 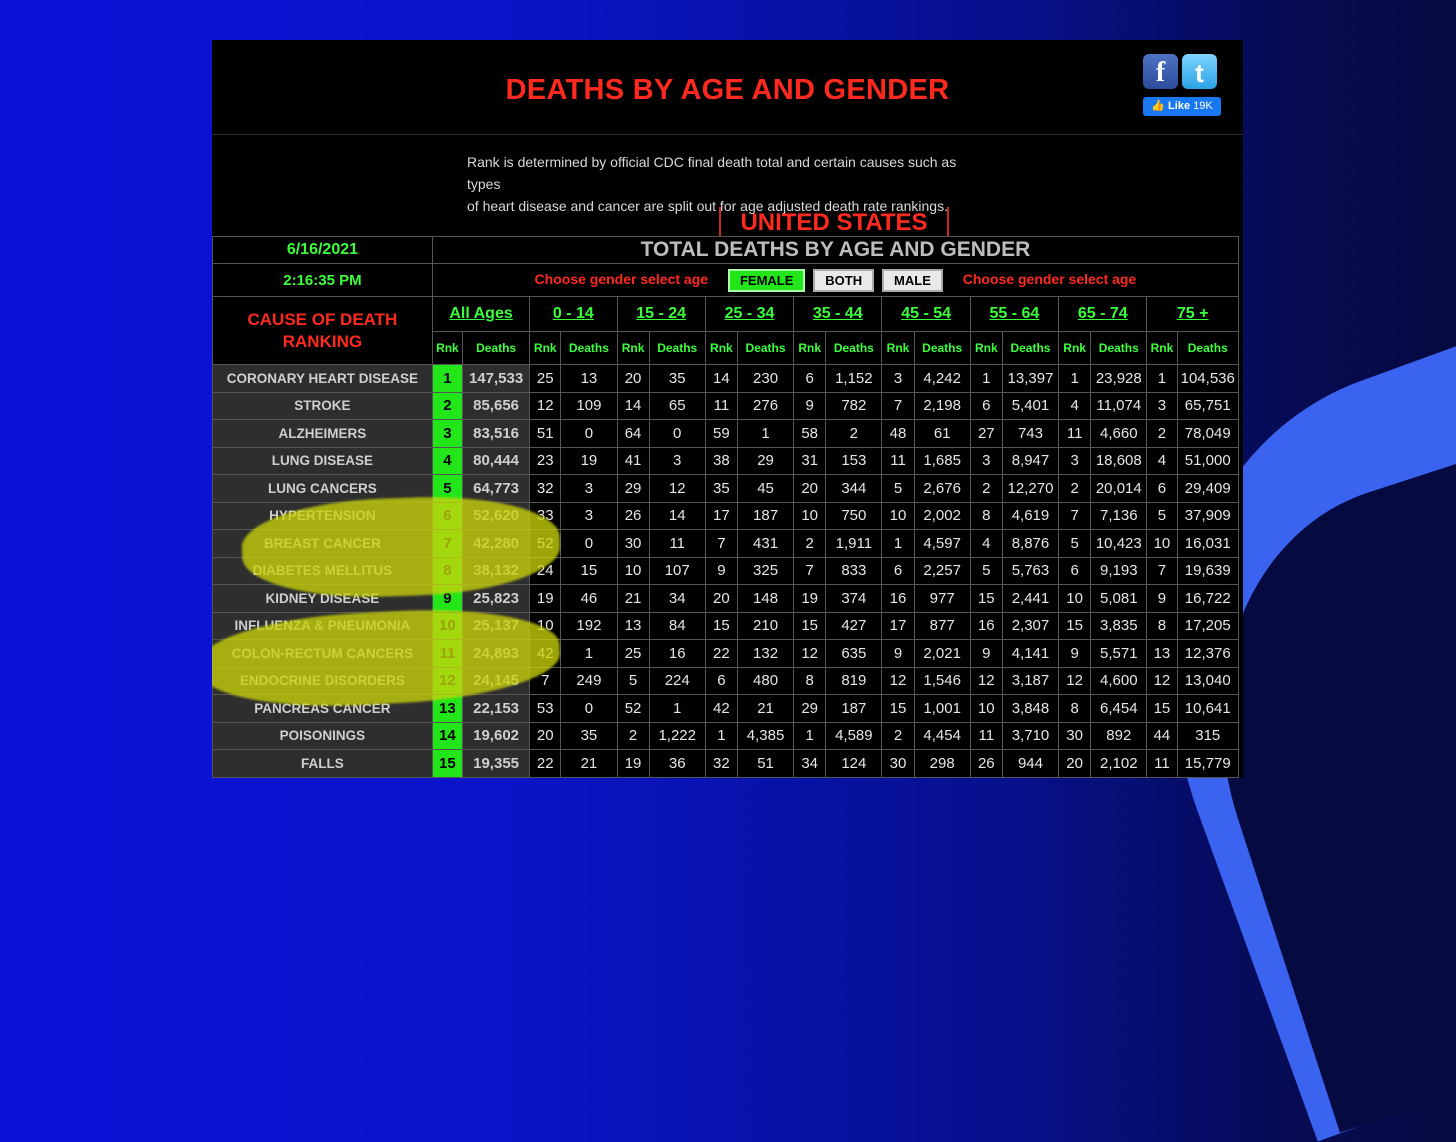 I want to click on age-deaths-cell: 18,608, so click(x=1119, y=460).